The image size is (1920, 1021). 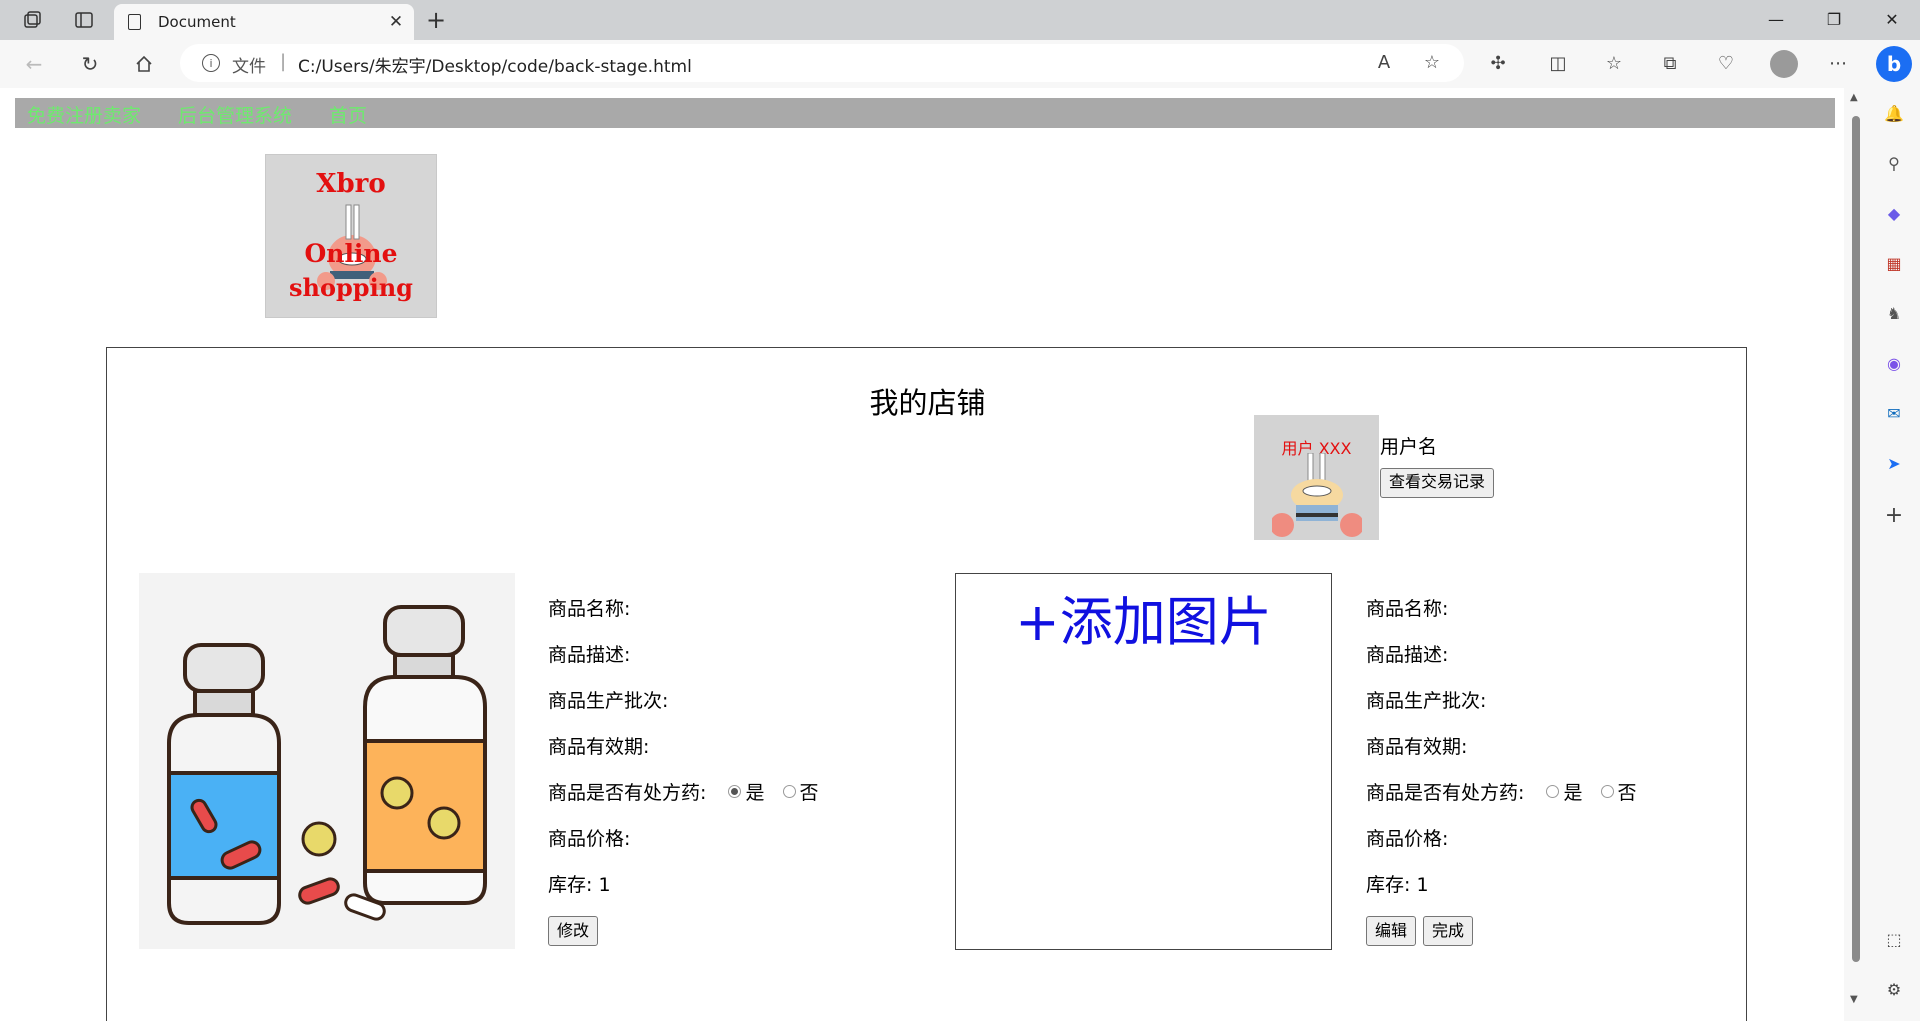 I want to click on new-rx-yes-label: 是, so click(x=1572, y=793).